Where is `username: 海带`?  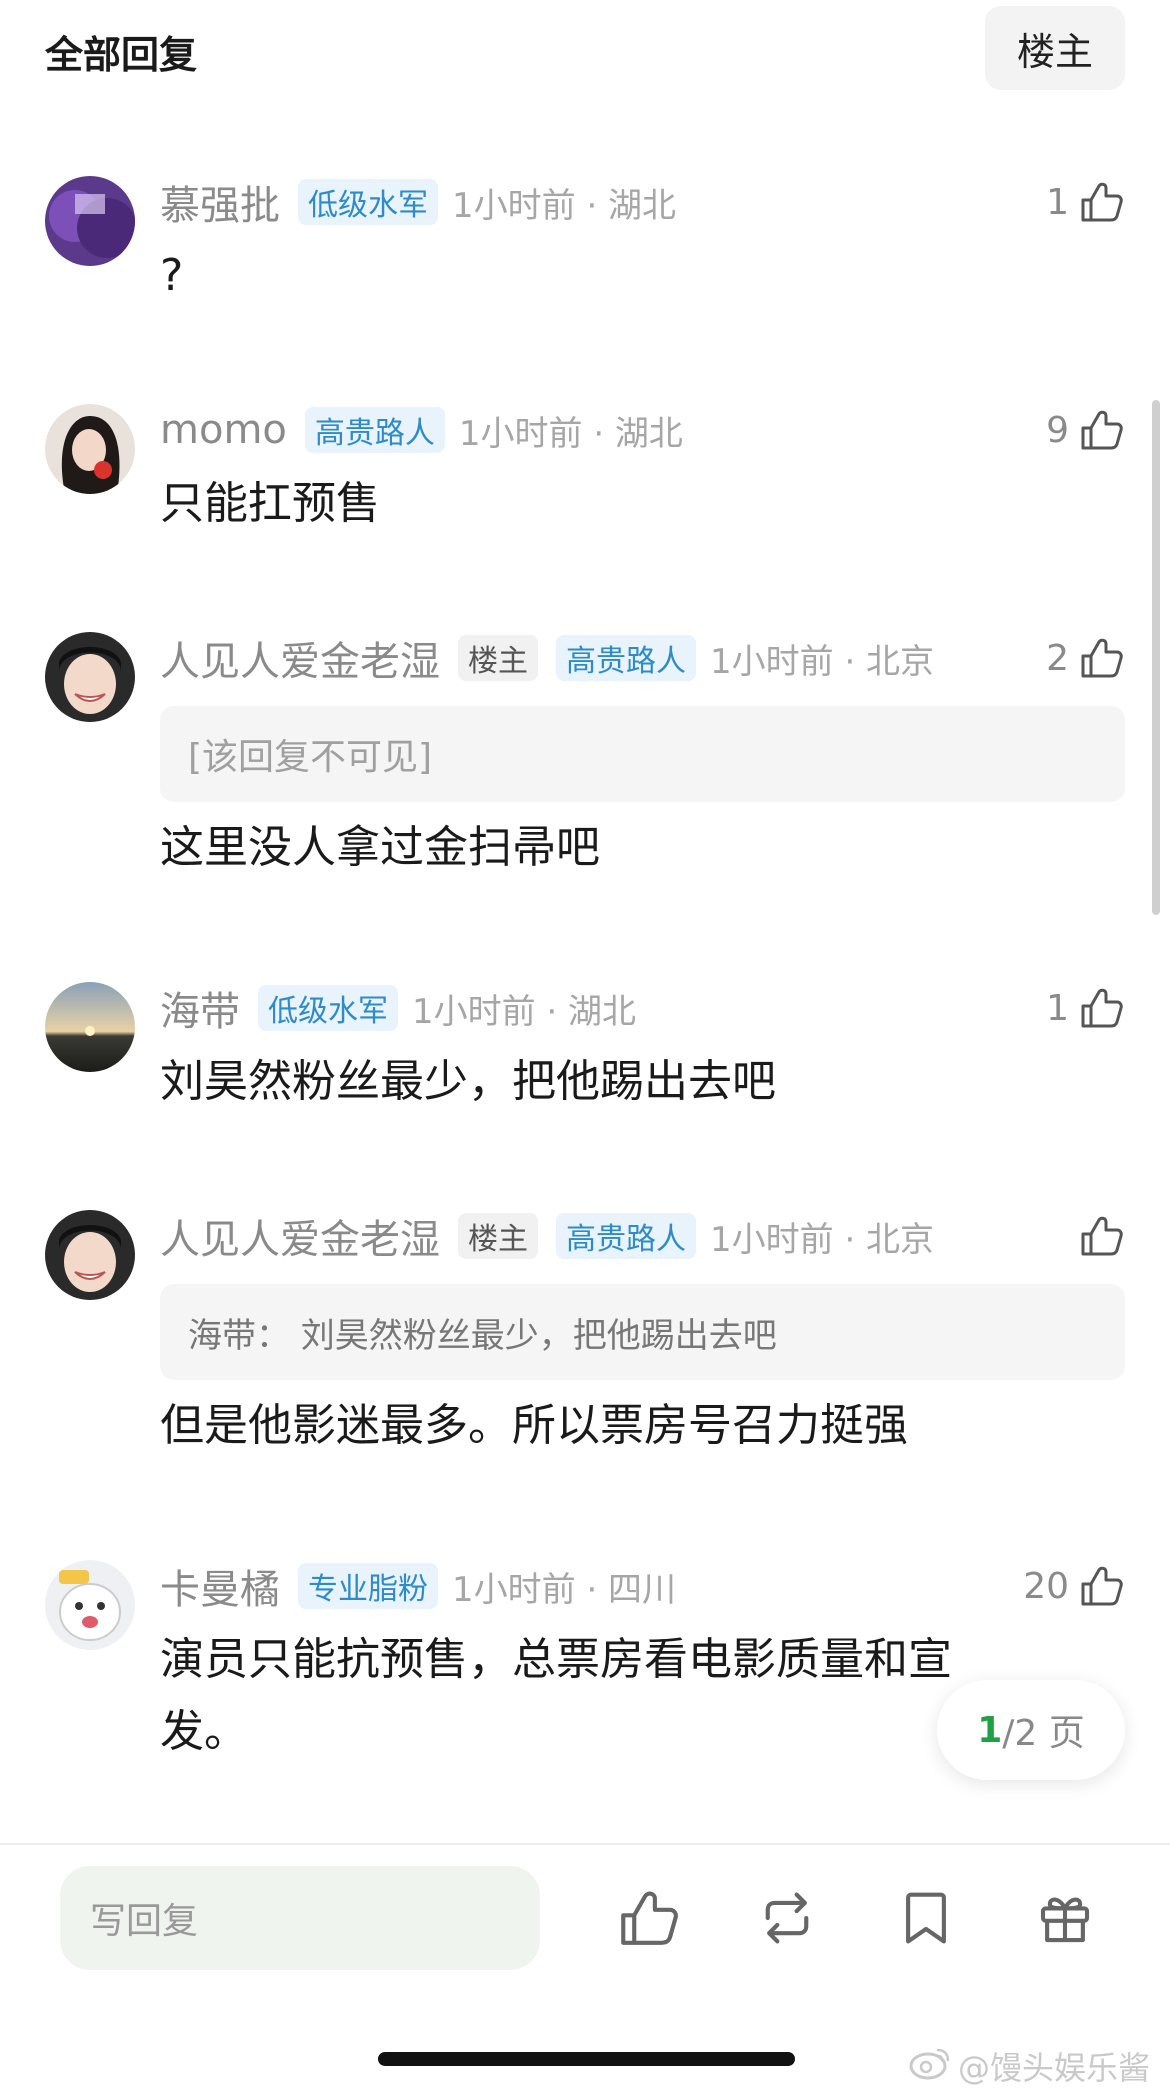 username: 海带 is located at coordinates (200, 1008).